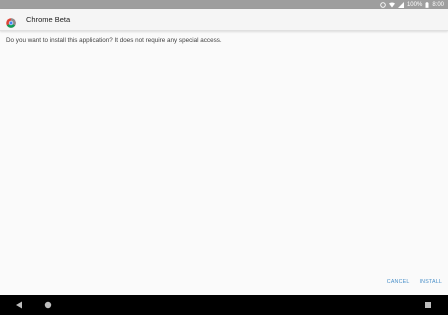 Image resolution: width=448 pixels, height=315 pixels. Describe the element at coordinates (224, 305) in the screenshot. I see `navigation-bar` at that location.